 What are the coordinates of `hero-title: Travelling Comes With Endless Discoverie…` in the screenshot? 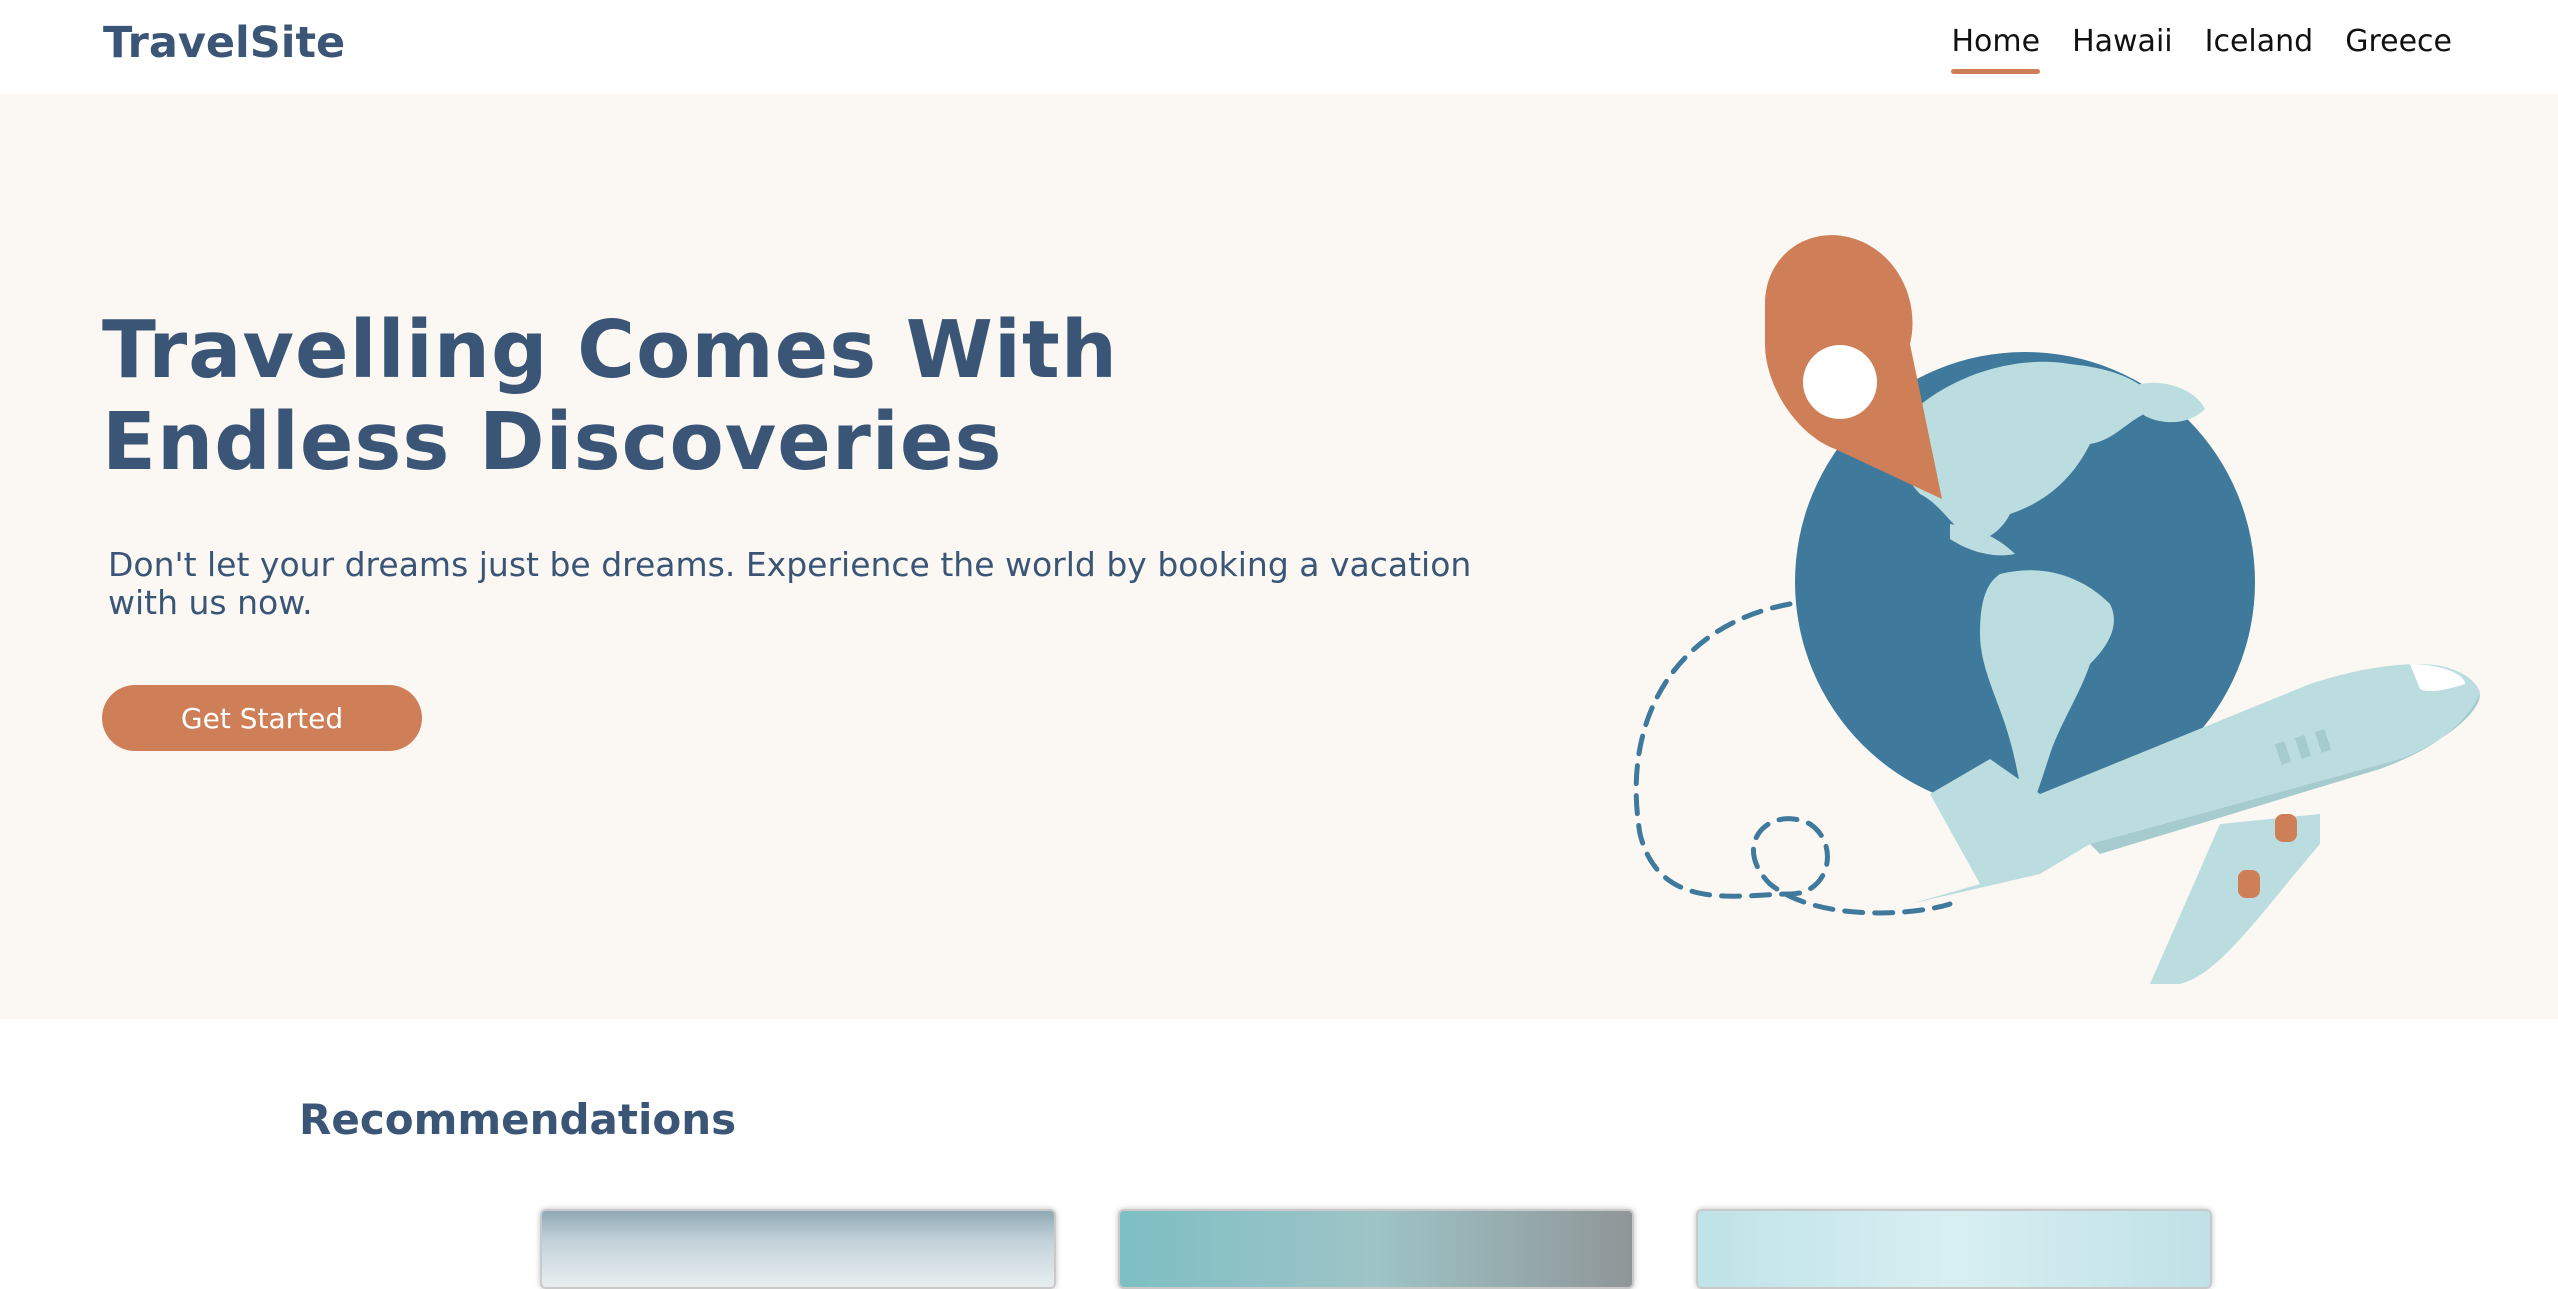 It's located at (702, 396).